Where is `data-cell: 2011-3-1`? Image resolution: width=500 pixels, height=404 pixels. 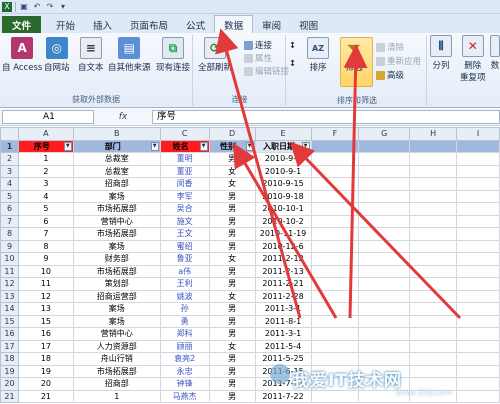
data-cell: 2011-3-1 is located at coordinates (283, 309).